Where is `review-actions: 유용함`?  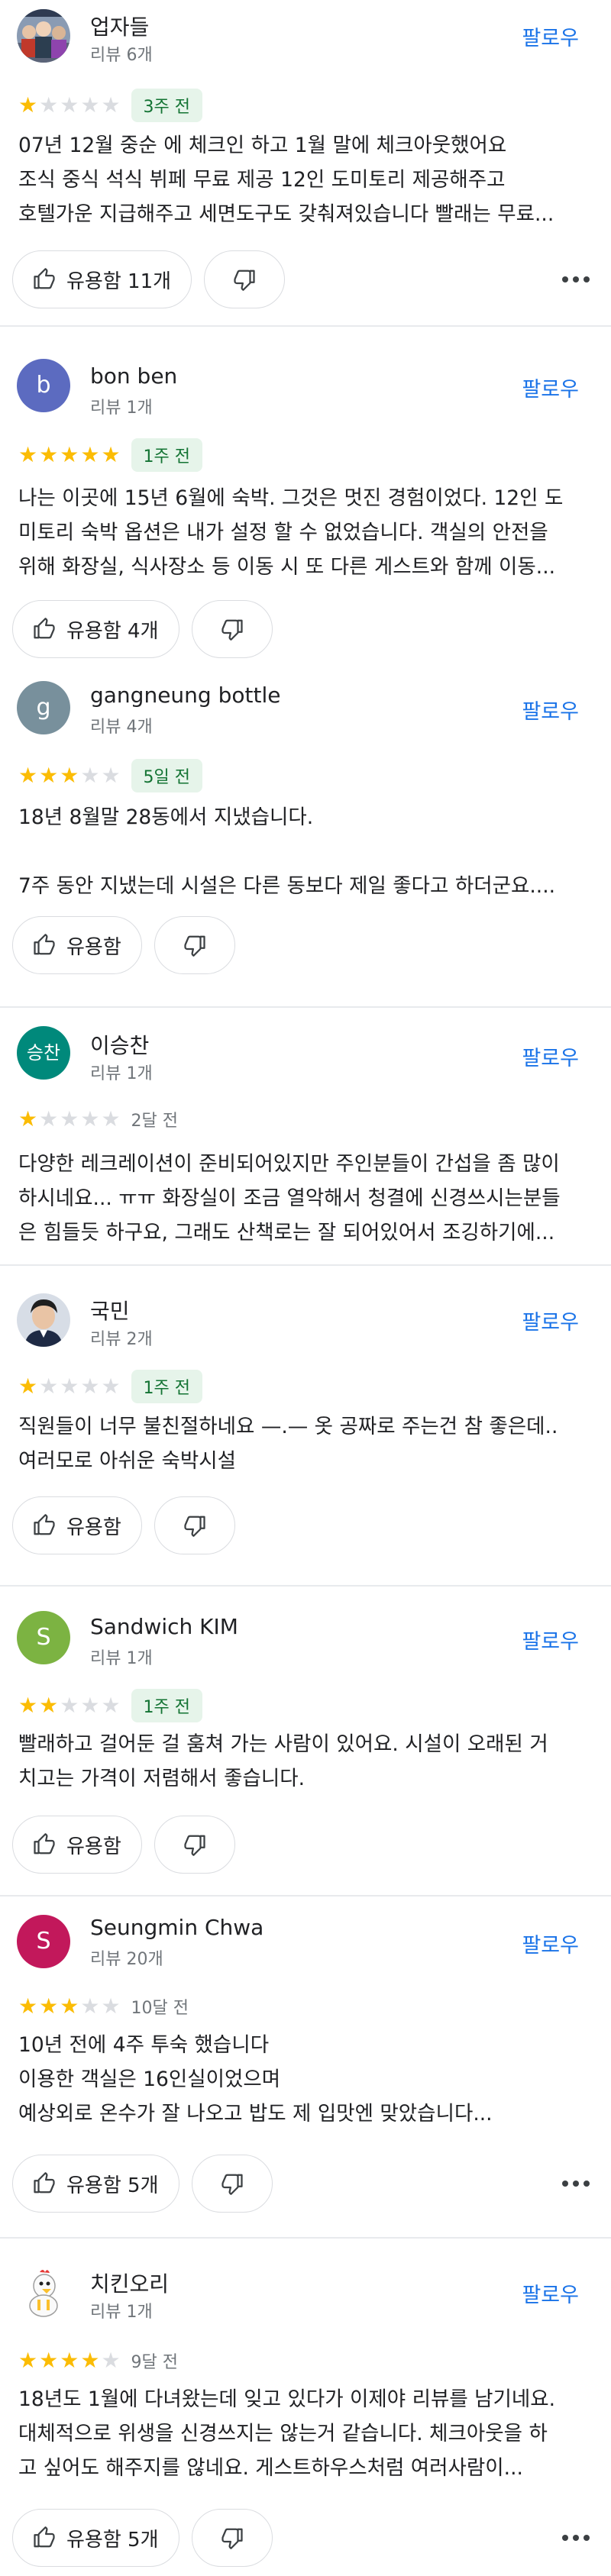
review-actions: 유용함 is located at coordinates (124, 1845).